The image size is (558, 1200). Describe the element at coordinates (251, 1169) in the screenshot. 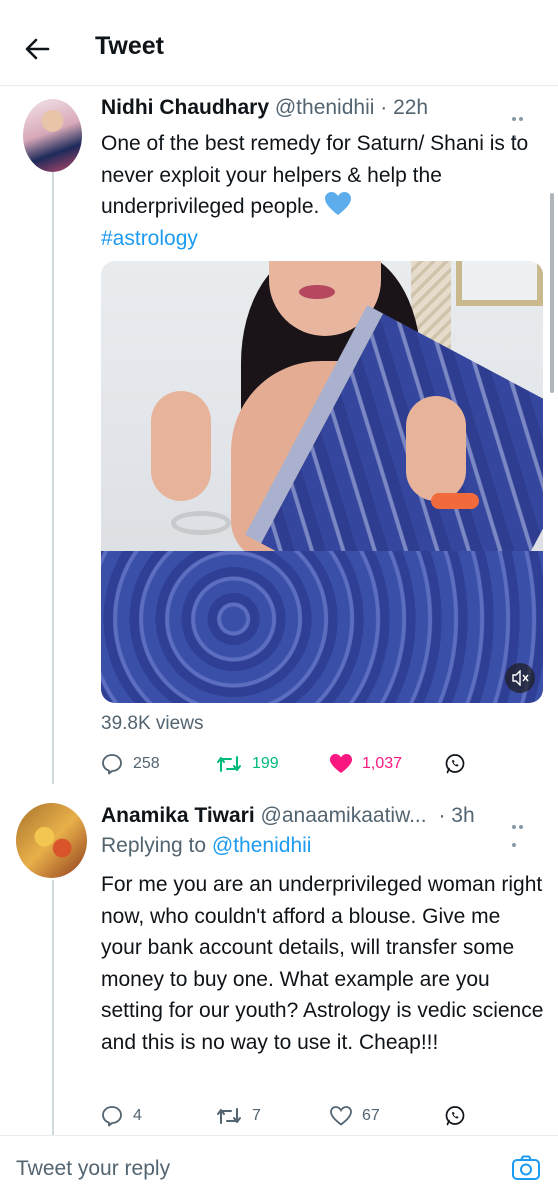

I see `reply-input` at that location.